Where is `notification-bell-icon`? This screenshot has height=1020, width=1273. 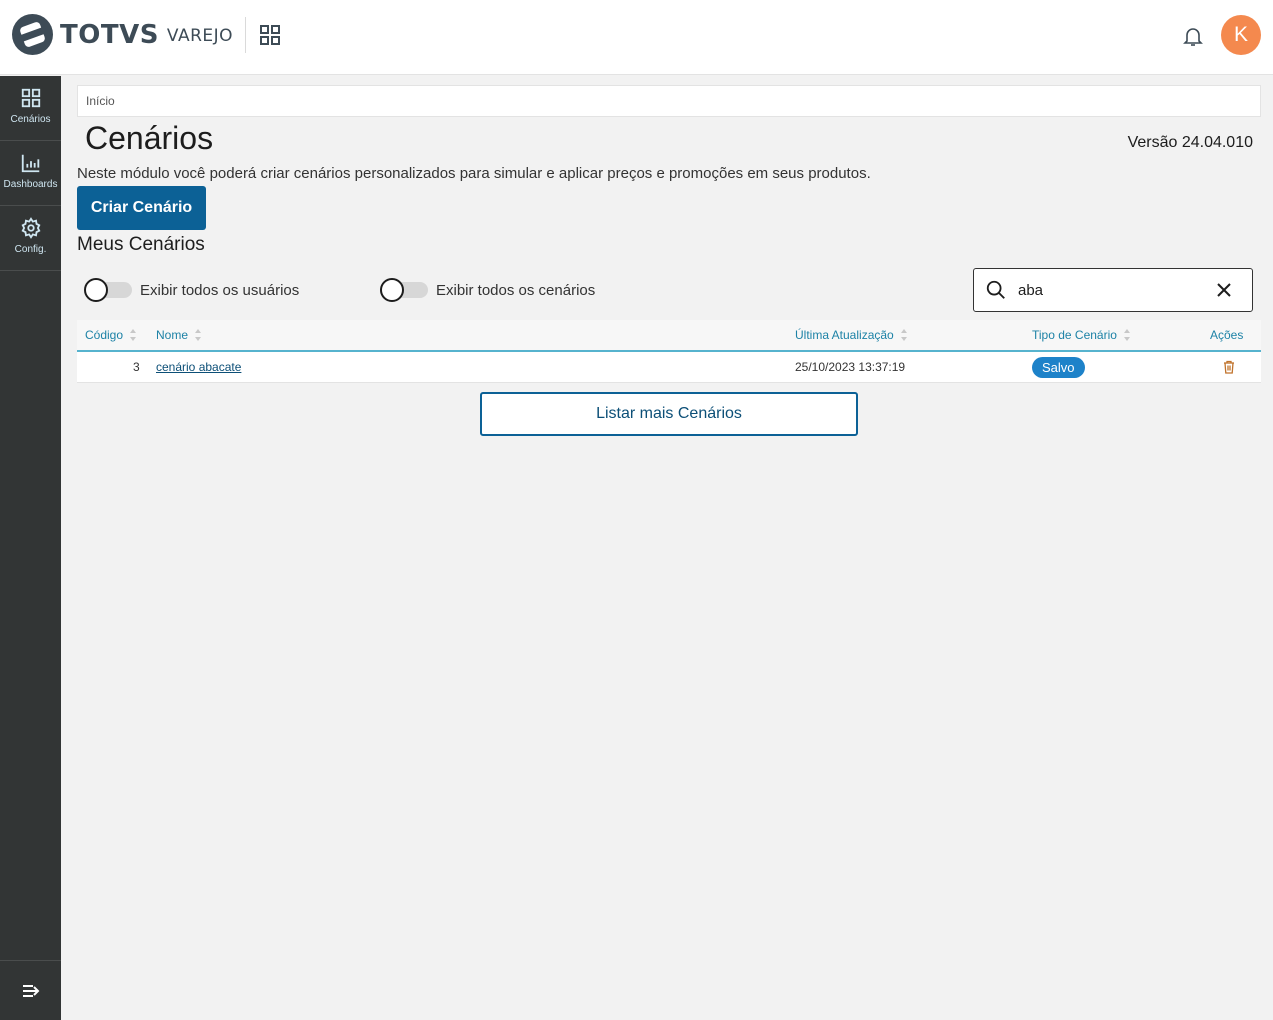 notification-bell-icon is located at coordinates (1193, 36).